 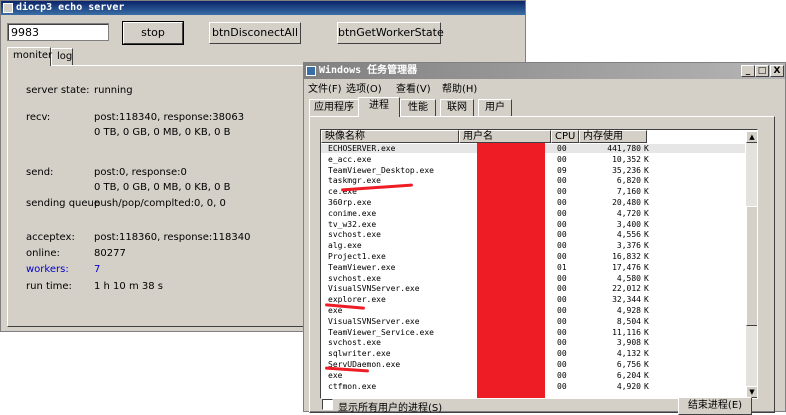 I want to click on acceptex-value: post:118360, response:118340, so click(x=172, y=237).